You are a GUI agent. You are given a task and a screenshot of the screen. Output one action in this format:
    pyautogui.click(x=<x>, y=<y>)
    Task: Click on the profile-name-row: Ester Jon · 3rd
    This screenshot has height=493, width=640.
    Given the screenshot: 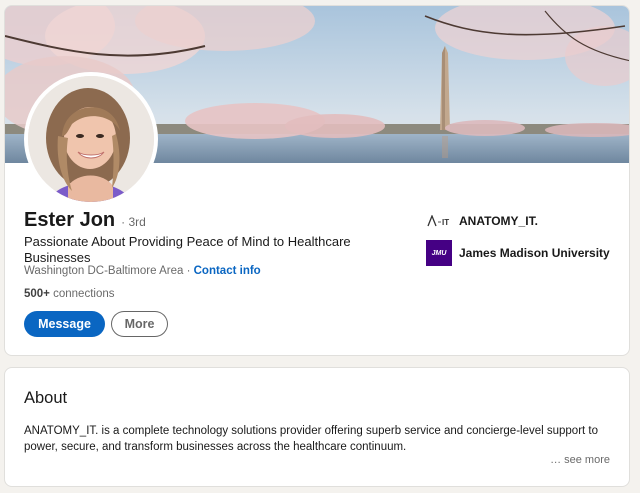 What is the action you would take?
    pyautogui.click(x=85, y=220)
    